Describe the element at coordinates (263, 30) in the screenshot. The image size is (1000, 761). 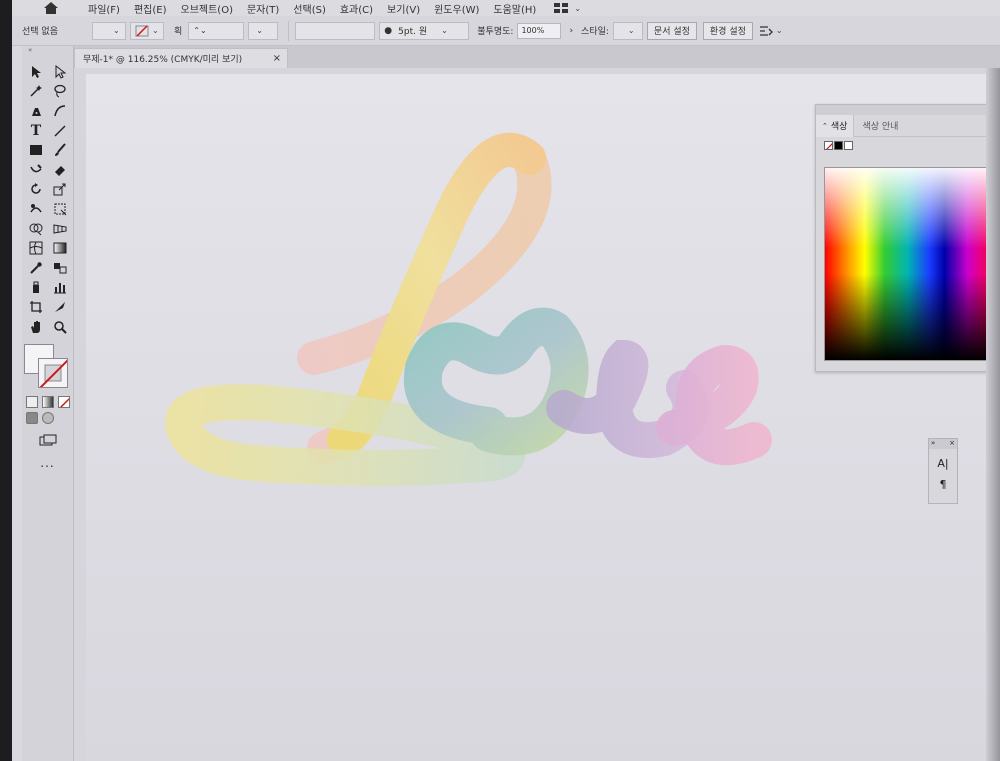
I see `stroke-weight-dropdown: ⌄` at that location.